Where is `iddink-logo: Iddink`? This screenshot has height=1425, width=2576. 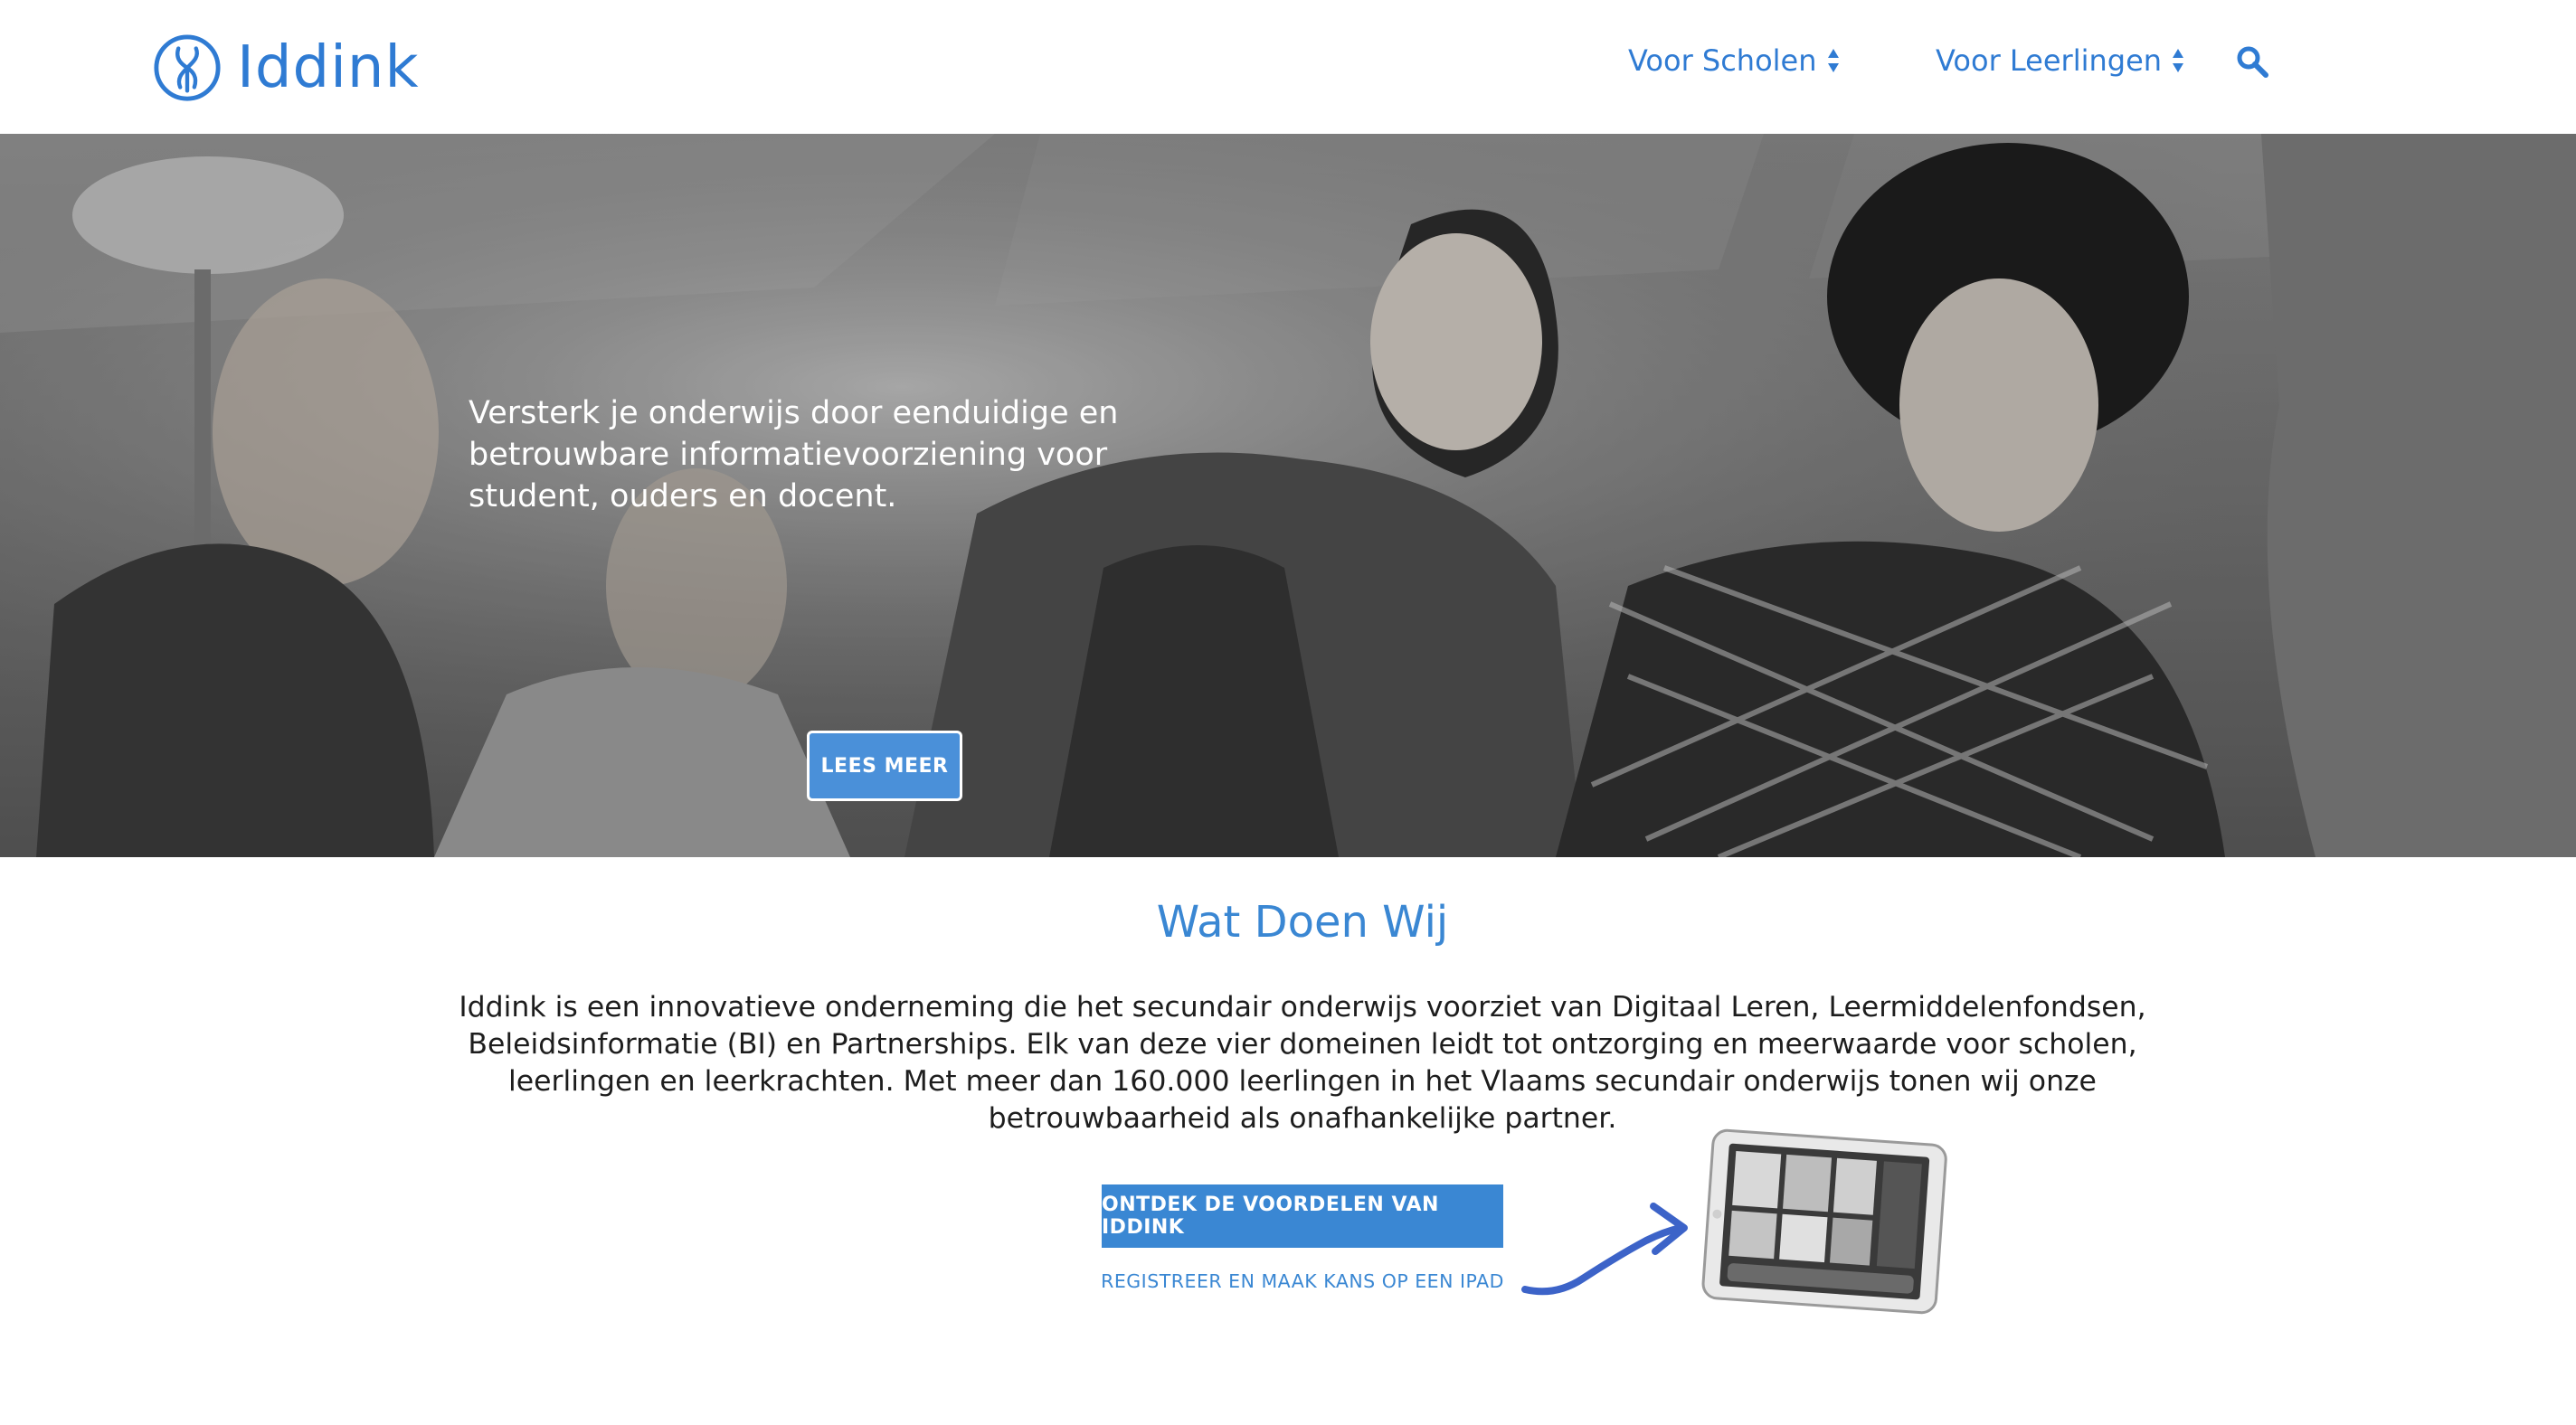
iddink-logo: Iddink is located at coordinates (286, 68).